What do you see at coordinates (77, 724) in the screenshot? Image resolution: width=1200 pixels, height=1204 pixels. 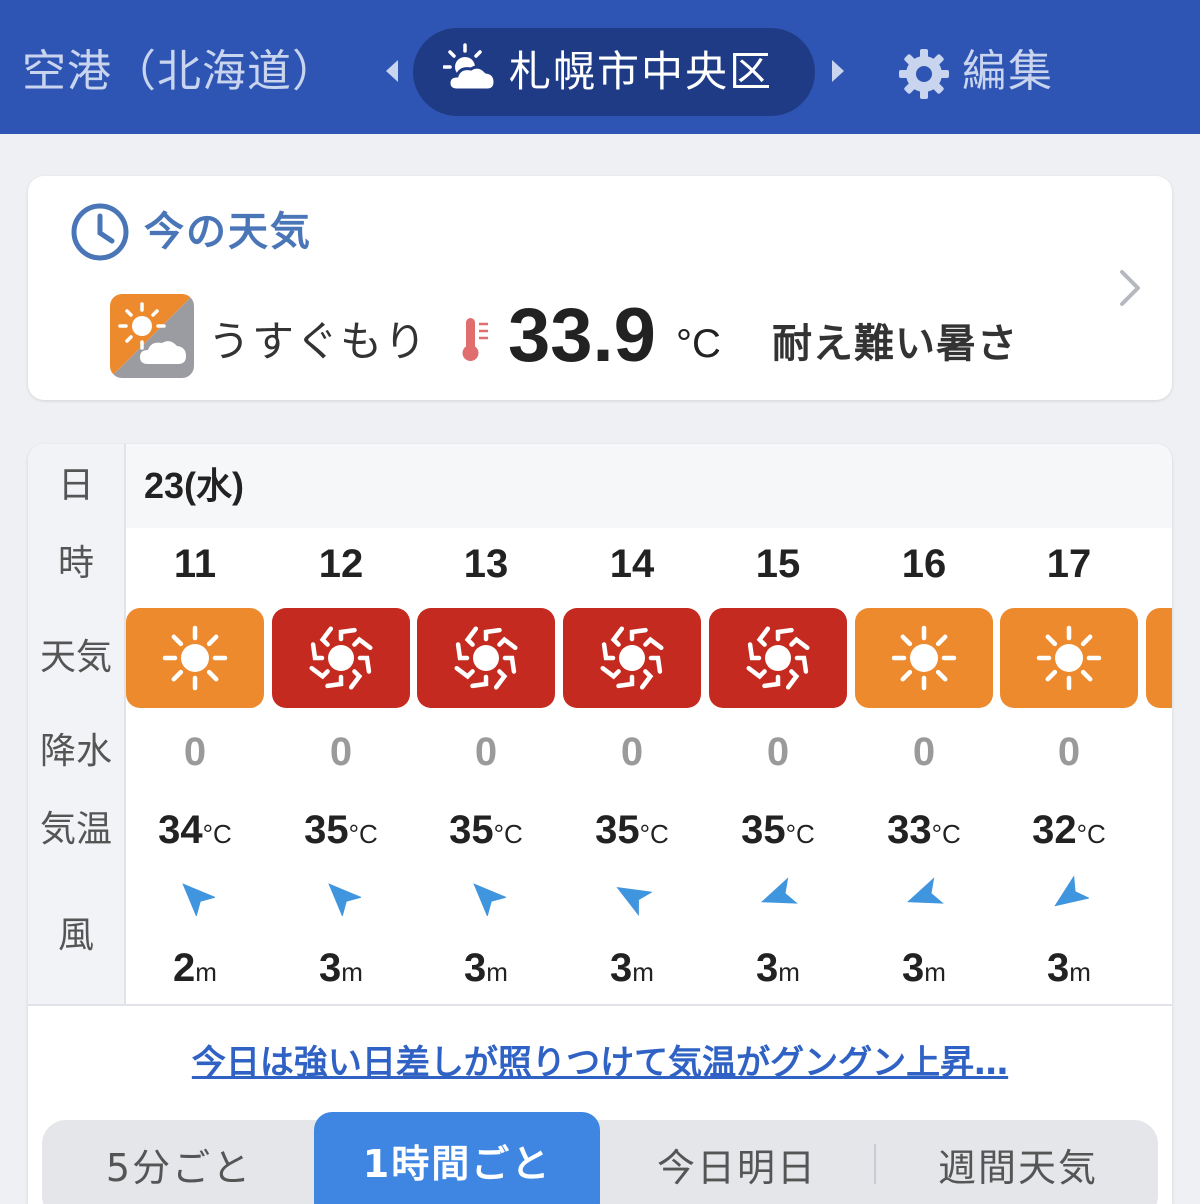 I see `row-label-column: 日 時 天気 降水 気温 風` at bounding box center [77, 724].